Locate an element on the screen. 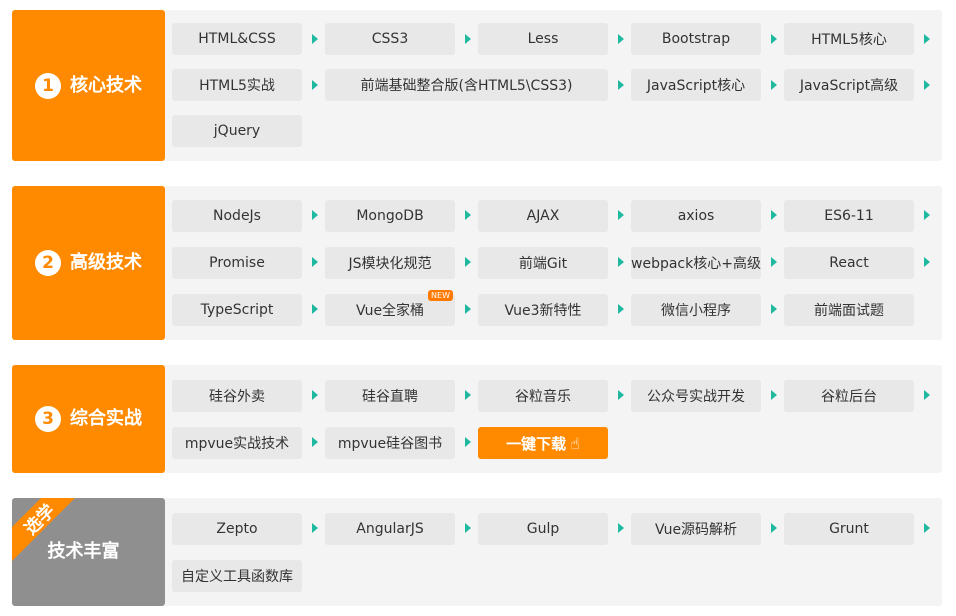  download-button-label: 一键下载 is located at coordinates (536, 443).